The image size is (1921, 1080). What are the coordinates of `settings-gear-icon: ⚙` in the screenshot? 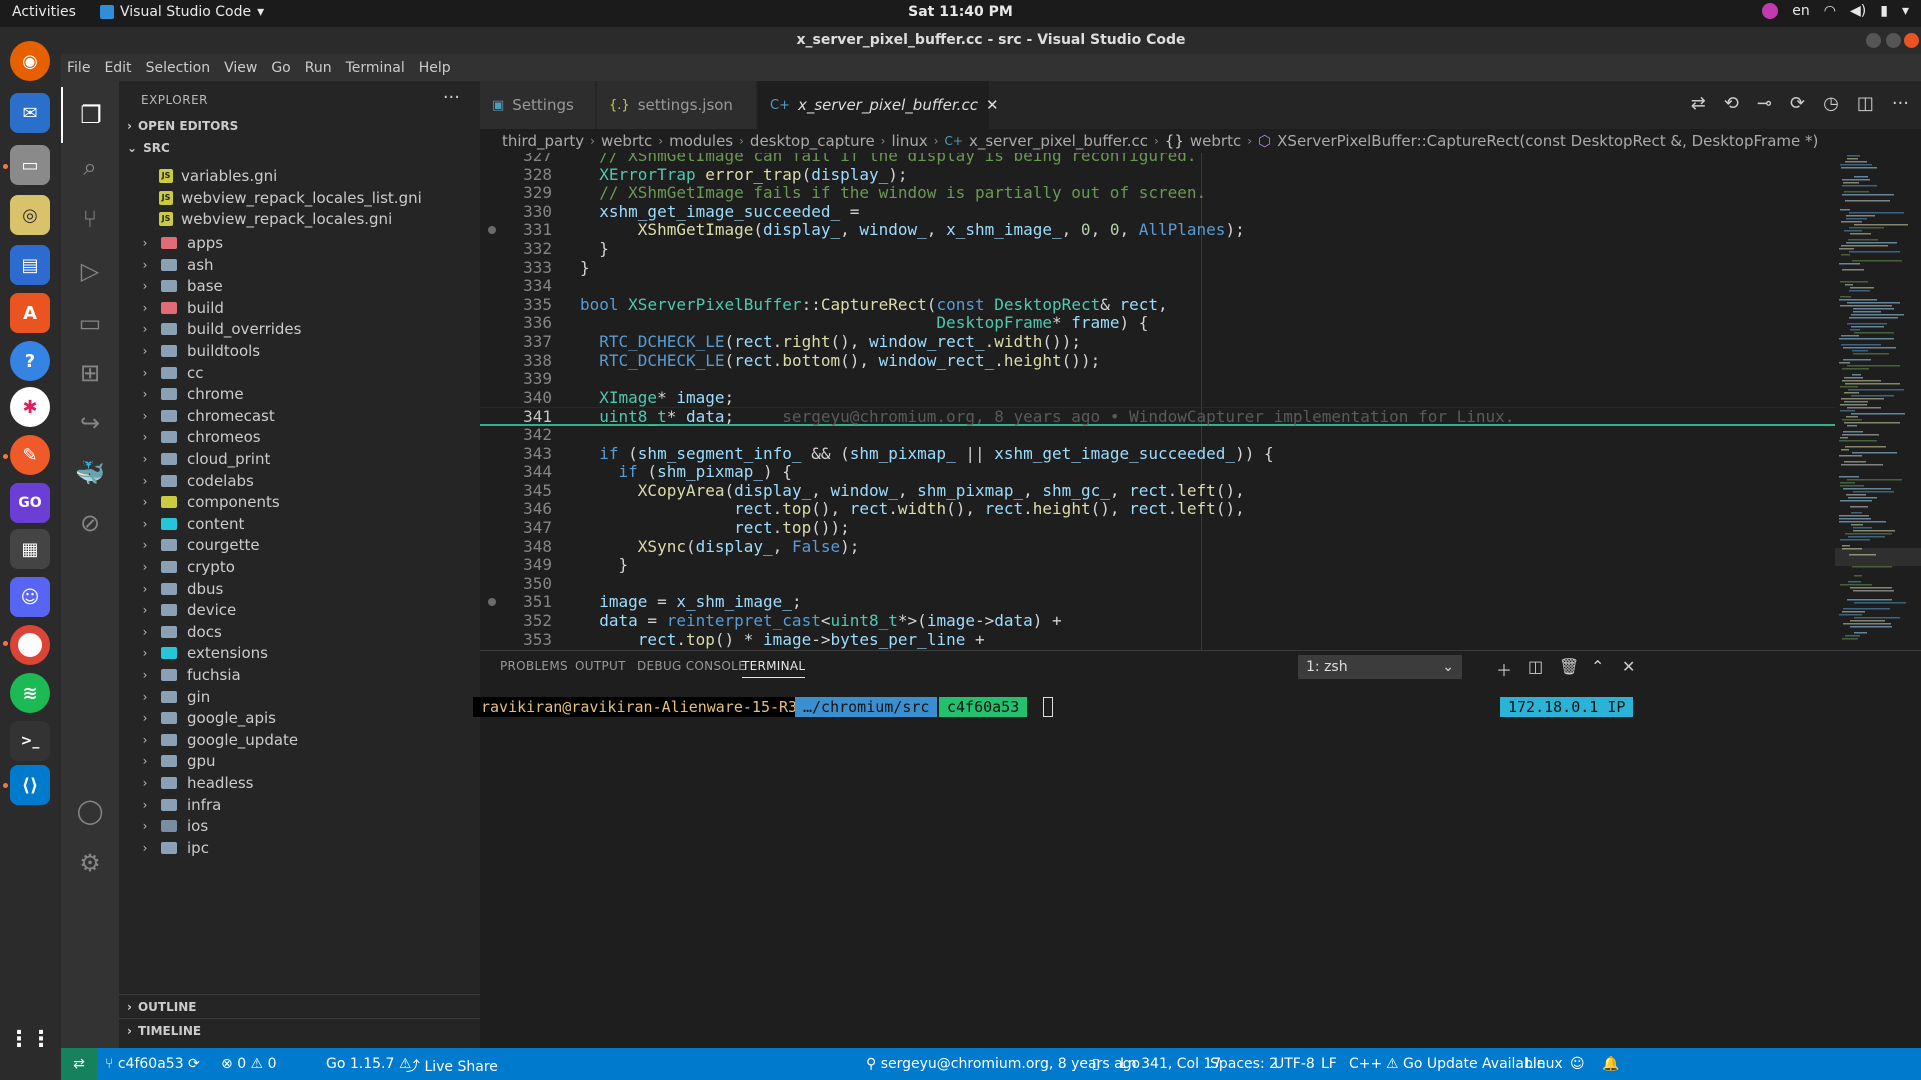 It's located at (90, 863).